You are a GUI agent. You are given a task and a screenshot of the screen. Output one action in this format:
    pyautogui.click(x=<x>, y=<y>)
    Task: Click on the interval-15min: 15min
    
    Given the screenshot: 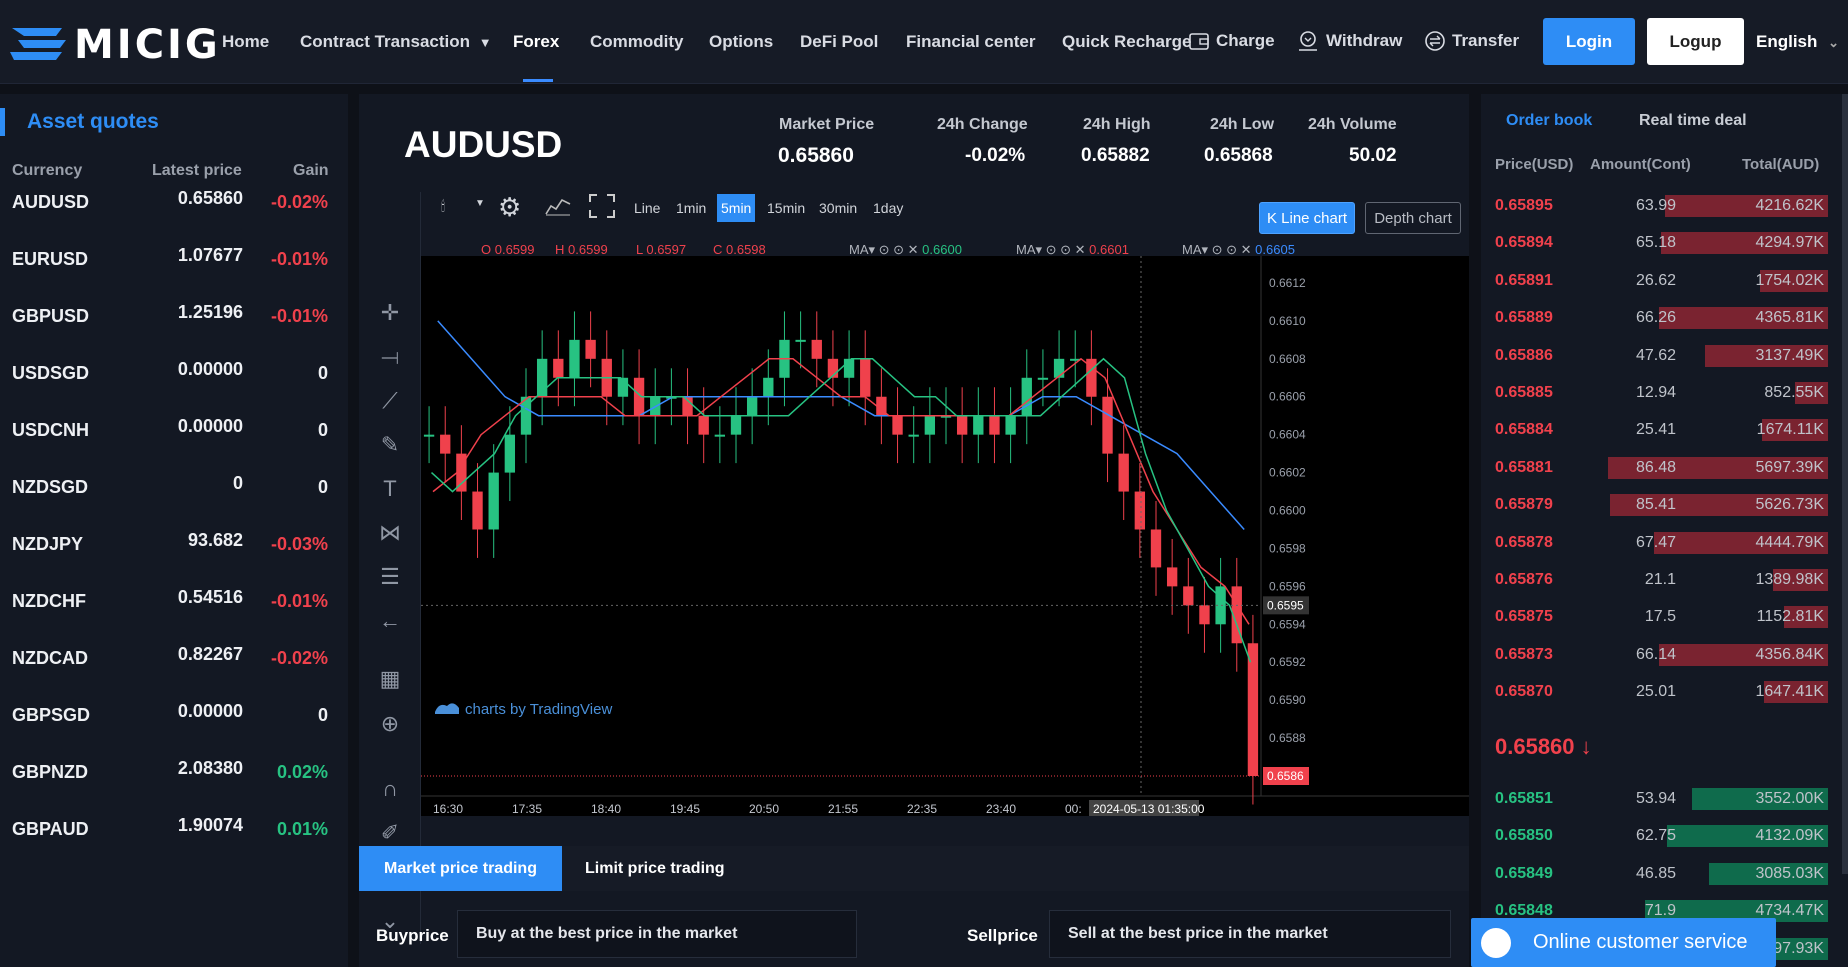 What is the action you would take?
    pyautogui.click(x=786, y=208)
    